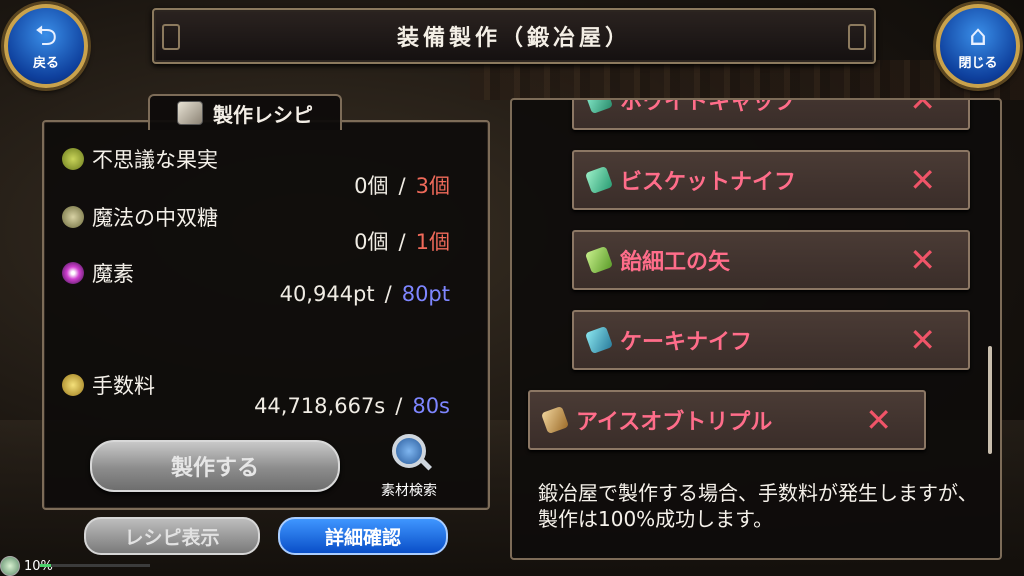  Describe the element at coordinates (432, 242) in the screenshot. I see `material-need: 1個` at that location.